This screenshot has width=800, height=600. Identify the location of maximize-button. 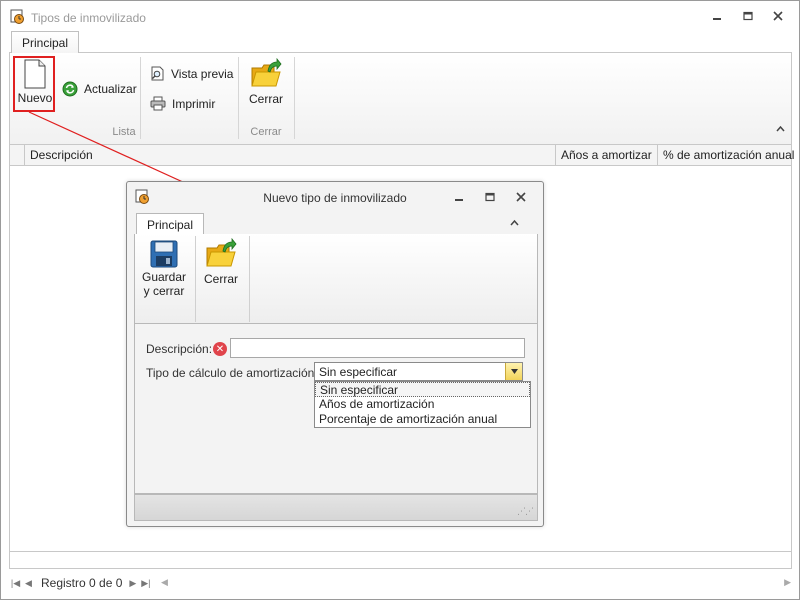
(748, 16).